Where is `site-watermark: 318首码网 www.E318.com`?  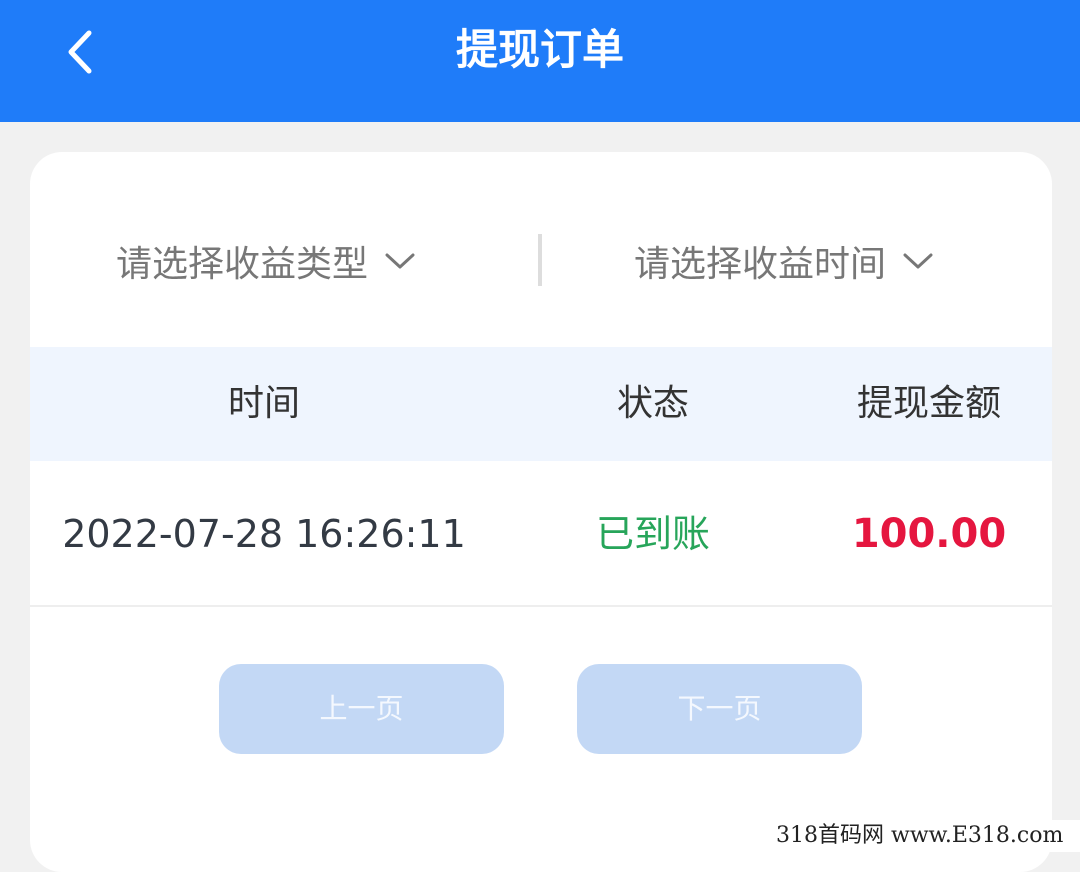
site-watermark: 318首码网 www.E318.com is located at coordinates (920, 836).